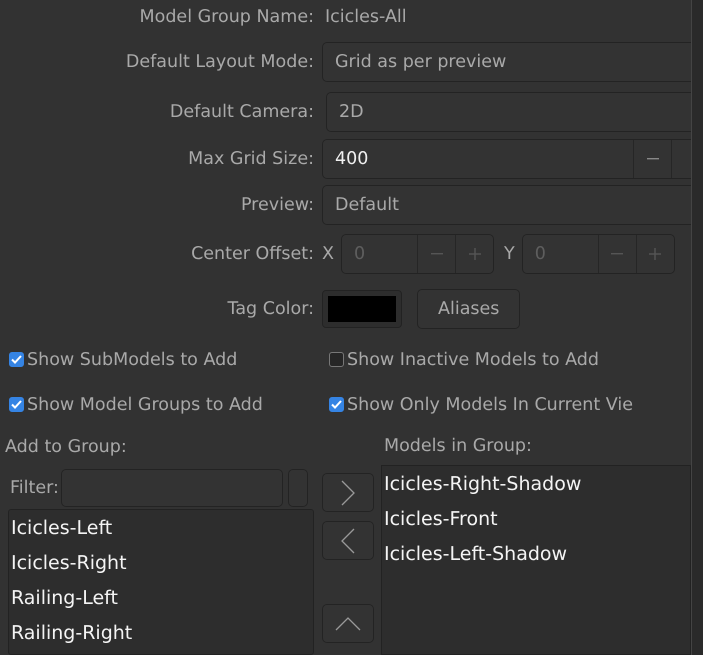 The height and width of the screenshot is (655, 703). I want to click on list-item: Icicles-Left-Shadow, so click(536, 553).